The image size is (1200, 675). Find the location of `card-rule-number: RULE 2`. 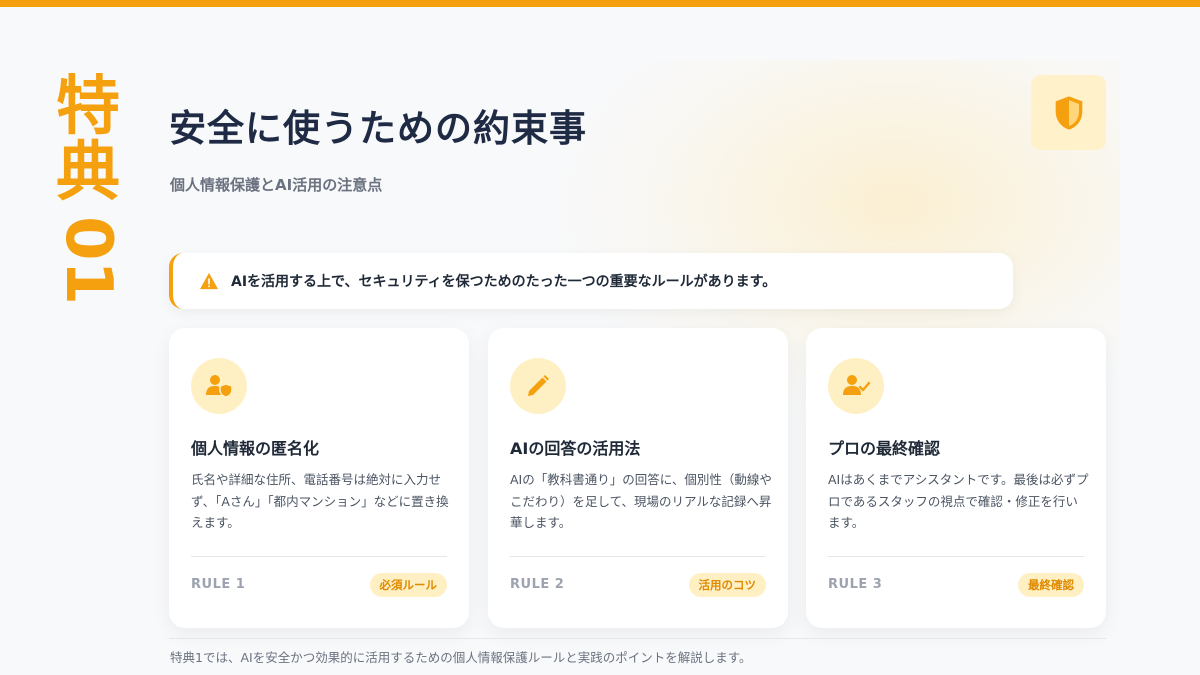

card-rule-number: RULE 2 is located at coordinates (537, 584).